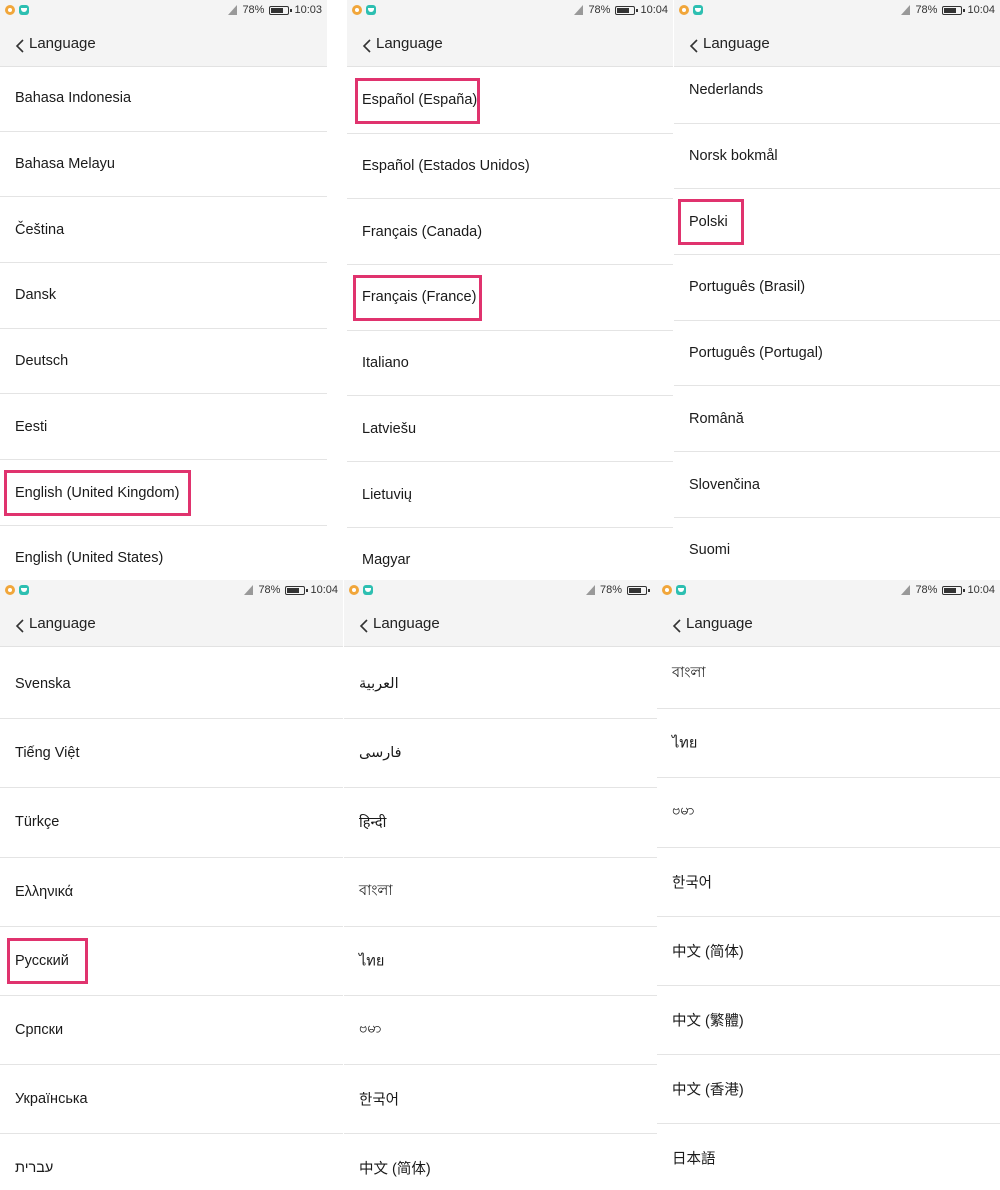 The height and width of the screenshot is (1190, 1000). I want to click on language-item: Bahasa Melayu, so click(163, 165).